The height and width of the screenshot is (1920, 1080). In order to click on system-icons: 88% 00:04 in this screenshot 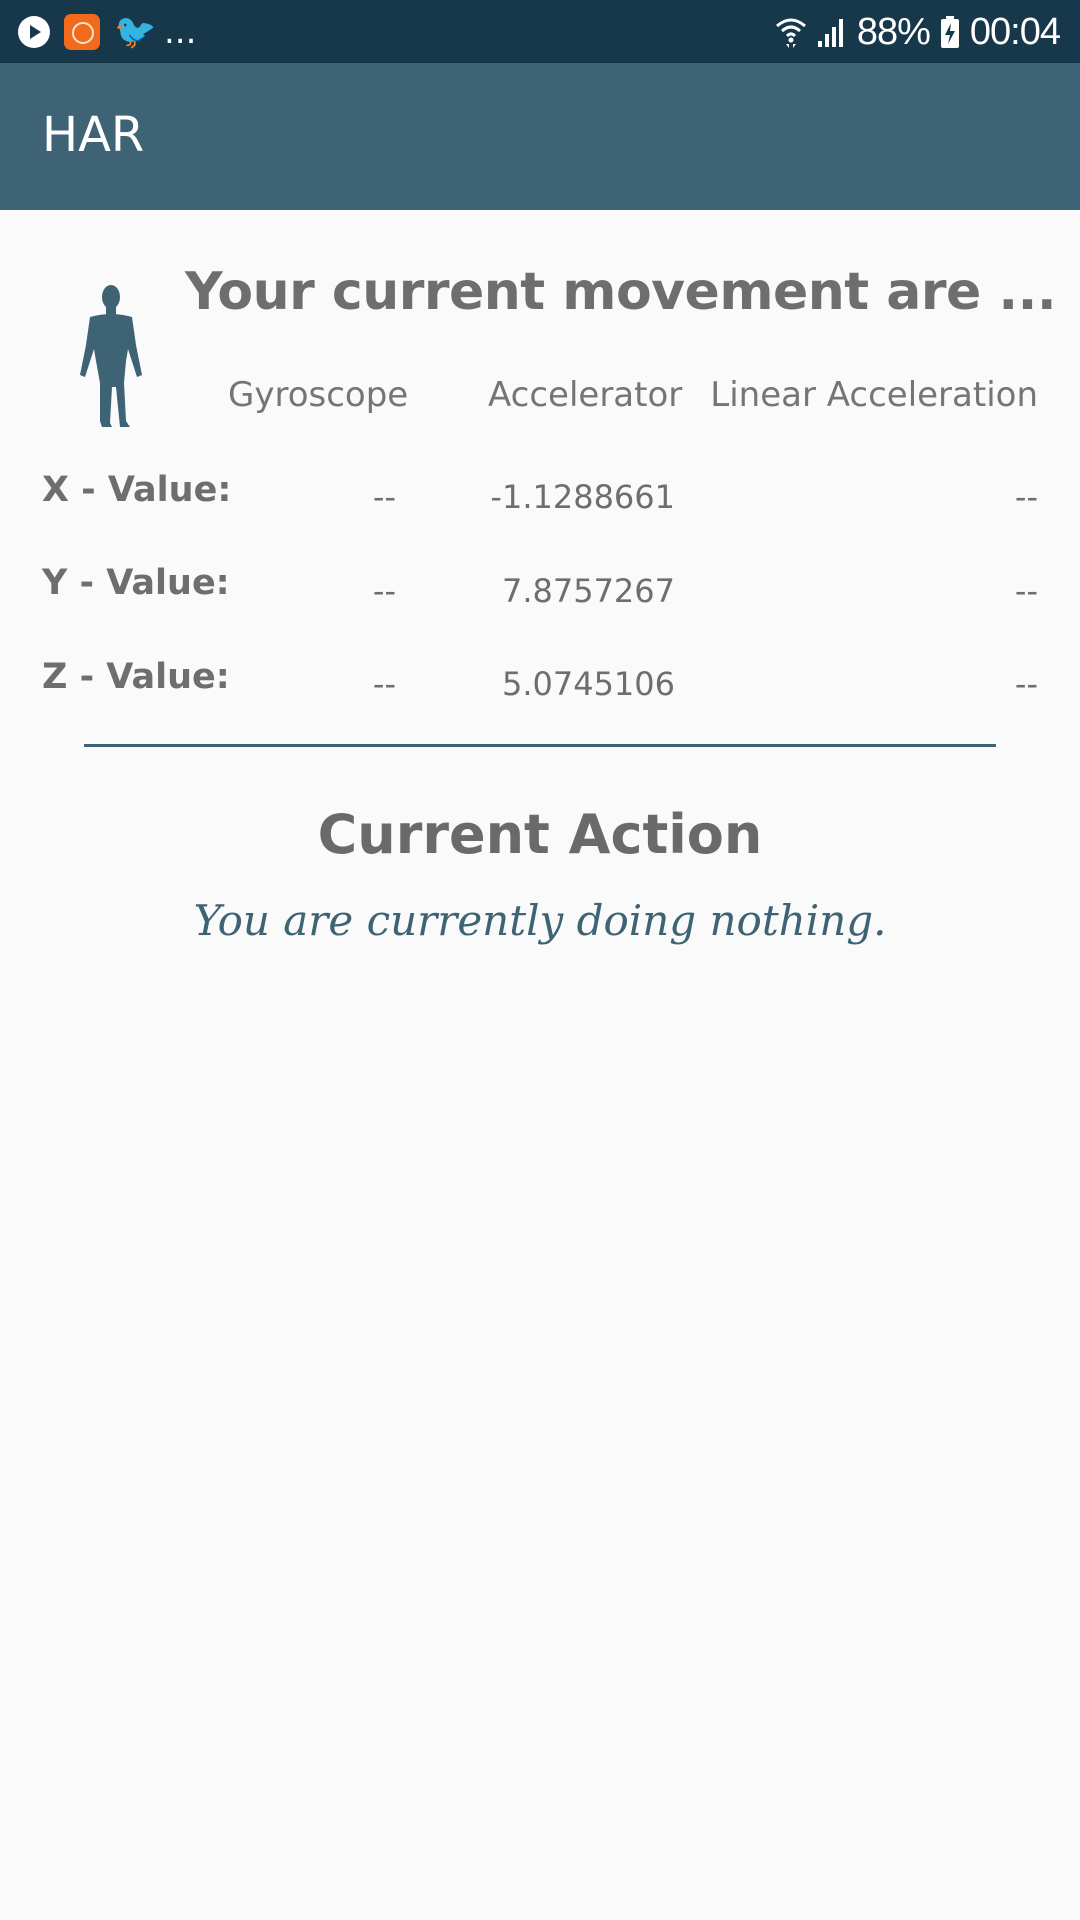, I will do `click(918, 32)`.